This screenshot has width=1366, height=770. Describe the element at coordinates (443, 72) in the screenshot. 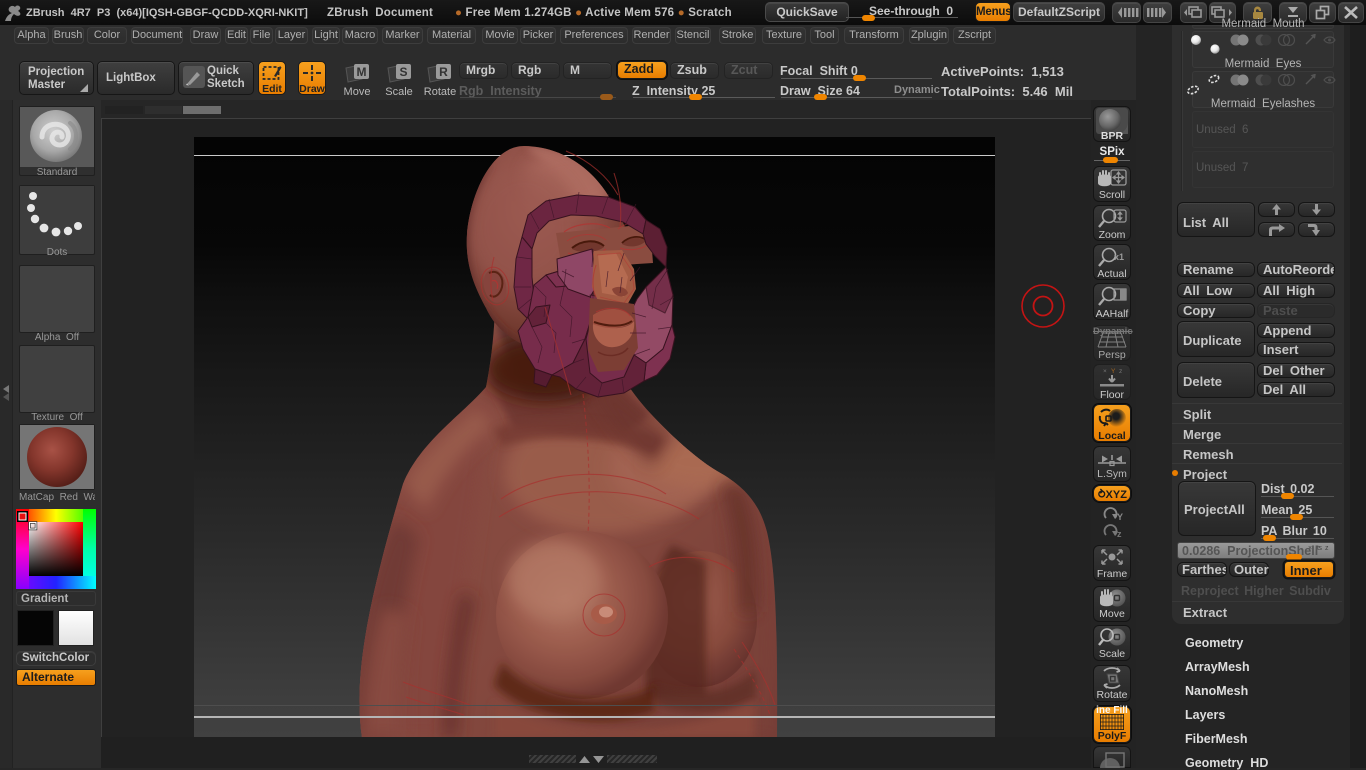

I see `svg-text: R` at that location.